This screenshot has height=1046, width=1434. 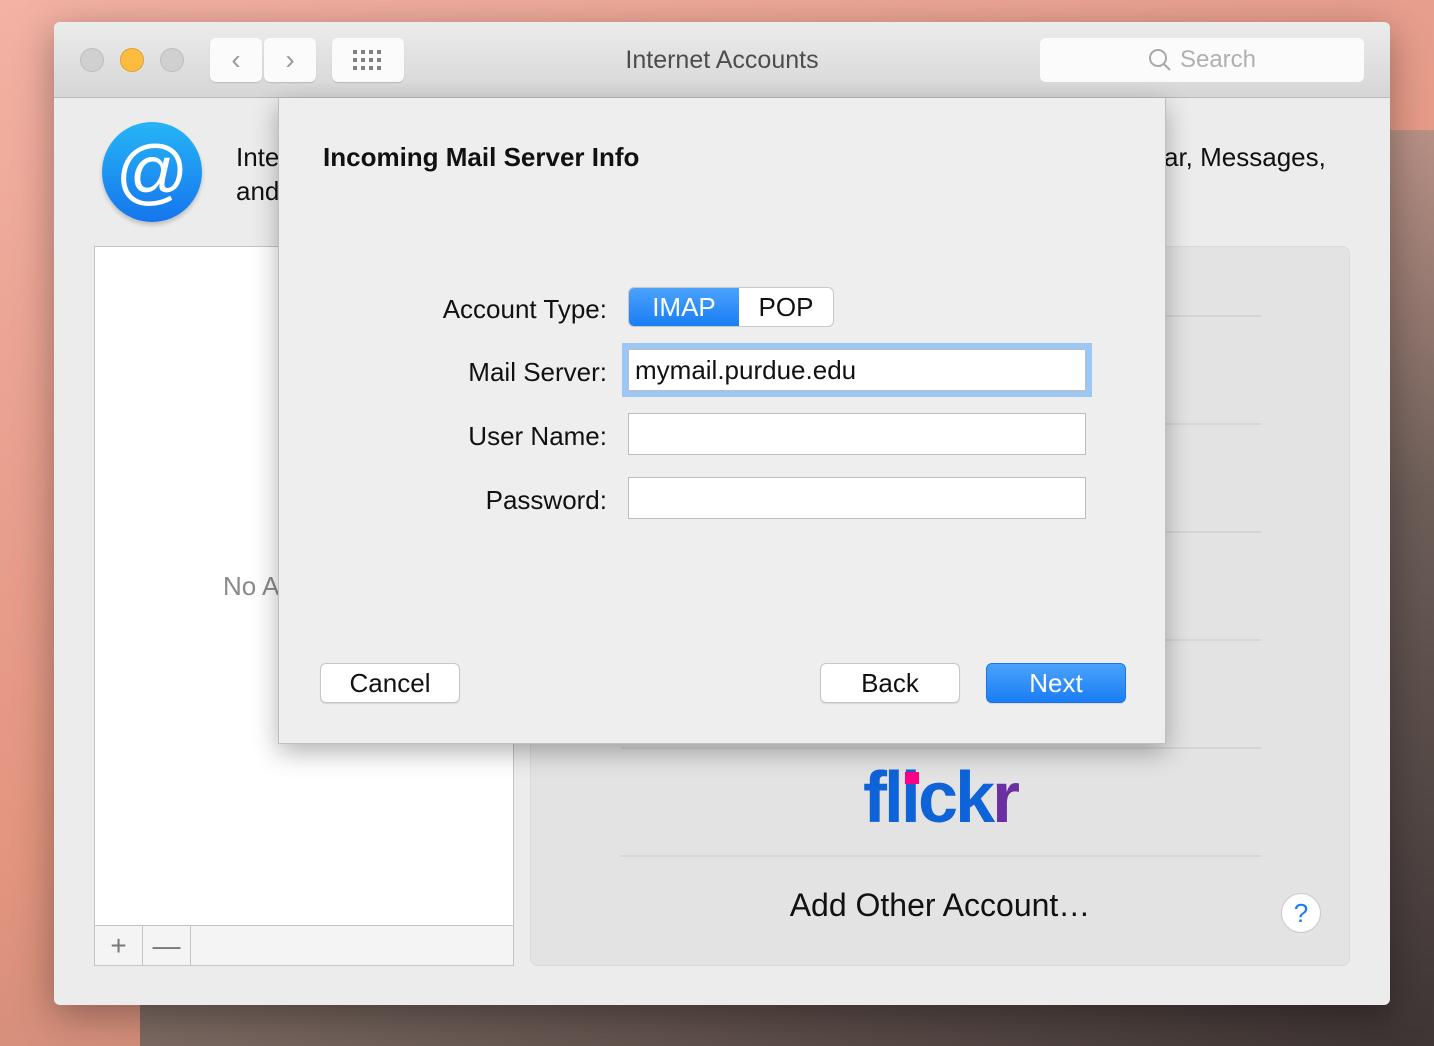 What do you see at coordinates (537, 436) in the screenshot?
I see `user-name-label: User Name:` at bounding box center [537, 436].